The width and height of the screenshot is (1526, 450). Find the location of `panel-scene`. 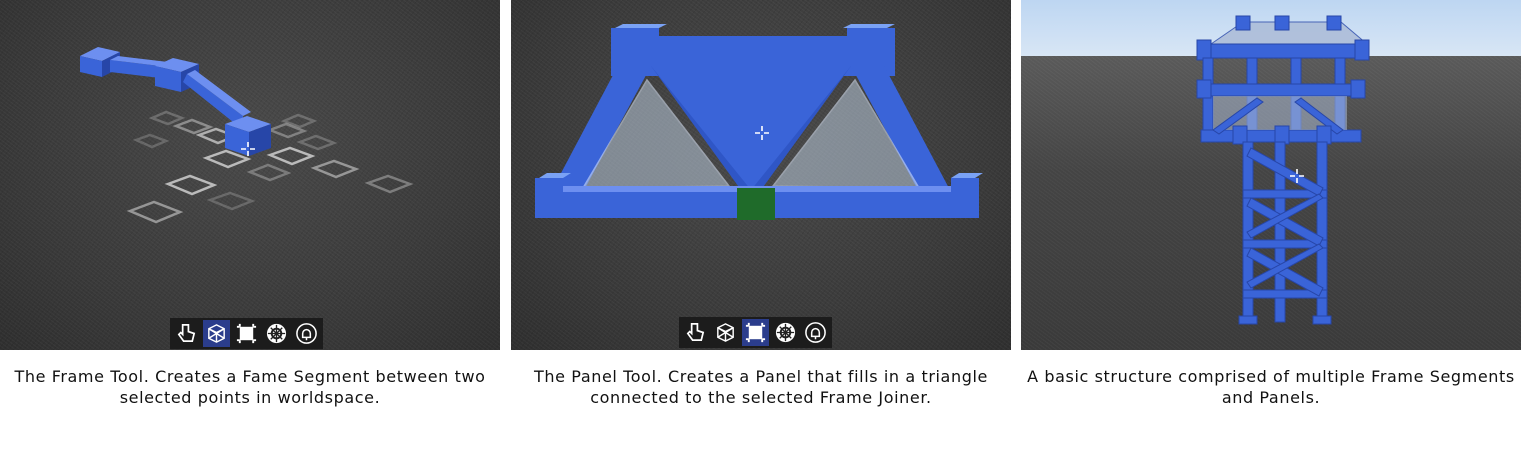

panel-scene is located at coordinates (759, 122).